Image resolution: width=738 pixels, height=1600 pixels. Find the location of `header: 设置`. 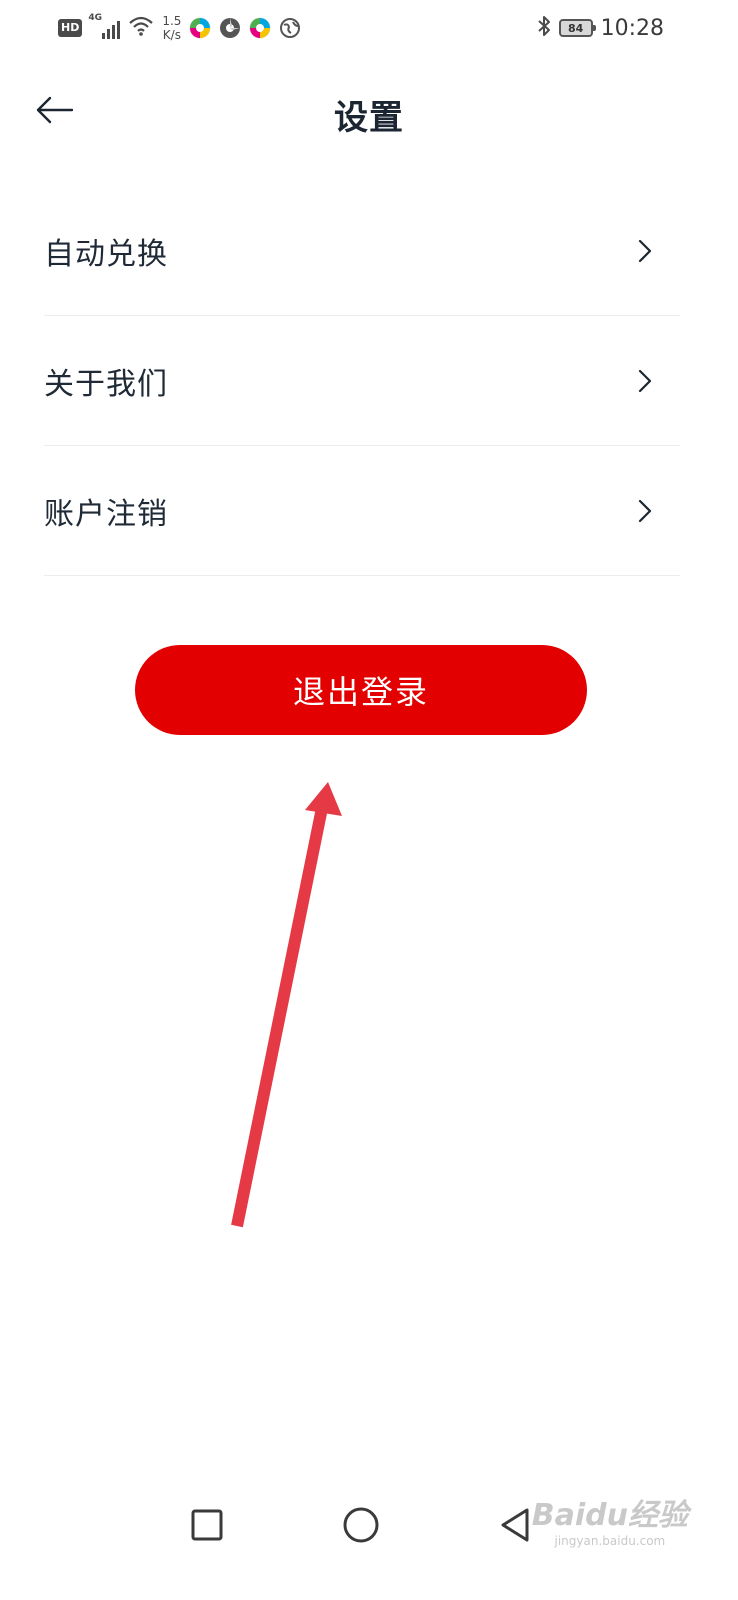

header: 设置 is located at coordinates (369, 112).